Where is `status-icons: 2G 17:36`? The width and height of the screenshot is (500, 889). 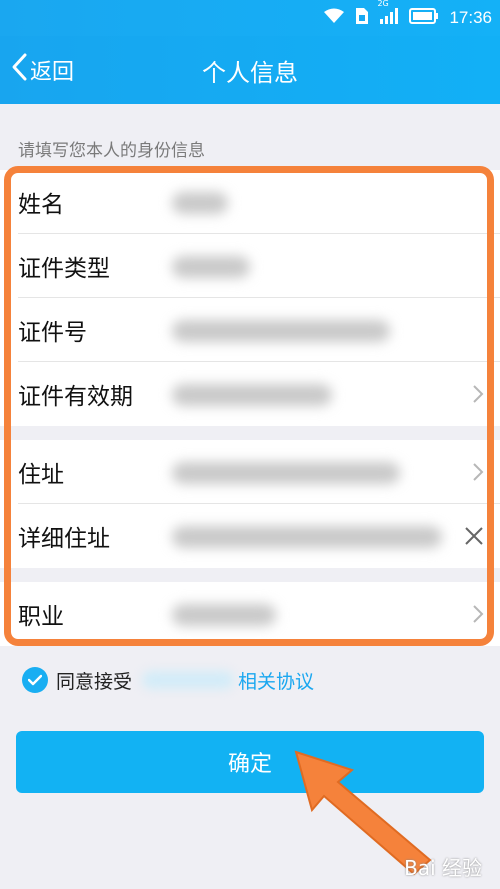 status-icons: 2G 17:36 is located at coordinates (407, 18).